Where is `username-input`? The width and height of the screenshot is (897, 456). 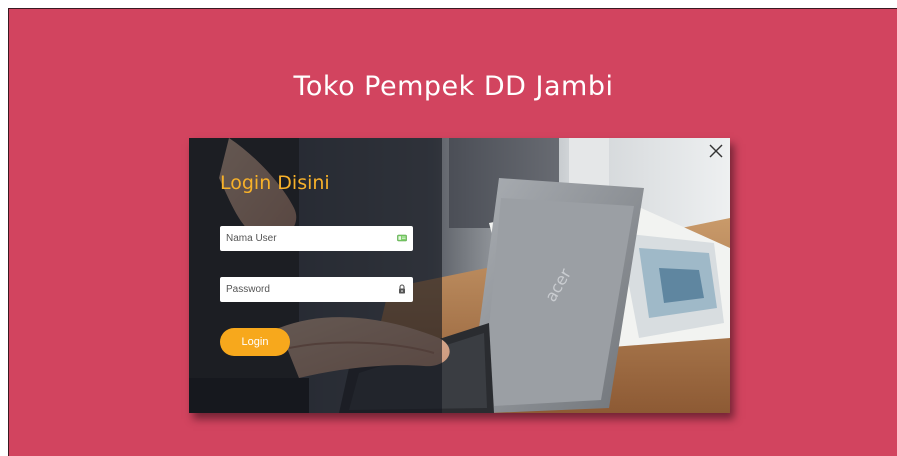
username-input is located at coordinates (305, 238).